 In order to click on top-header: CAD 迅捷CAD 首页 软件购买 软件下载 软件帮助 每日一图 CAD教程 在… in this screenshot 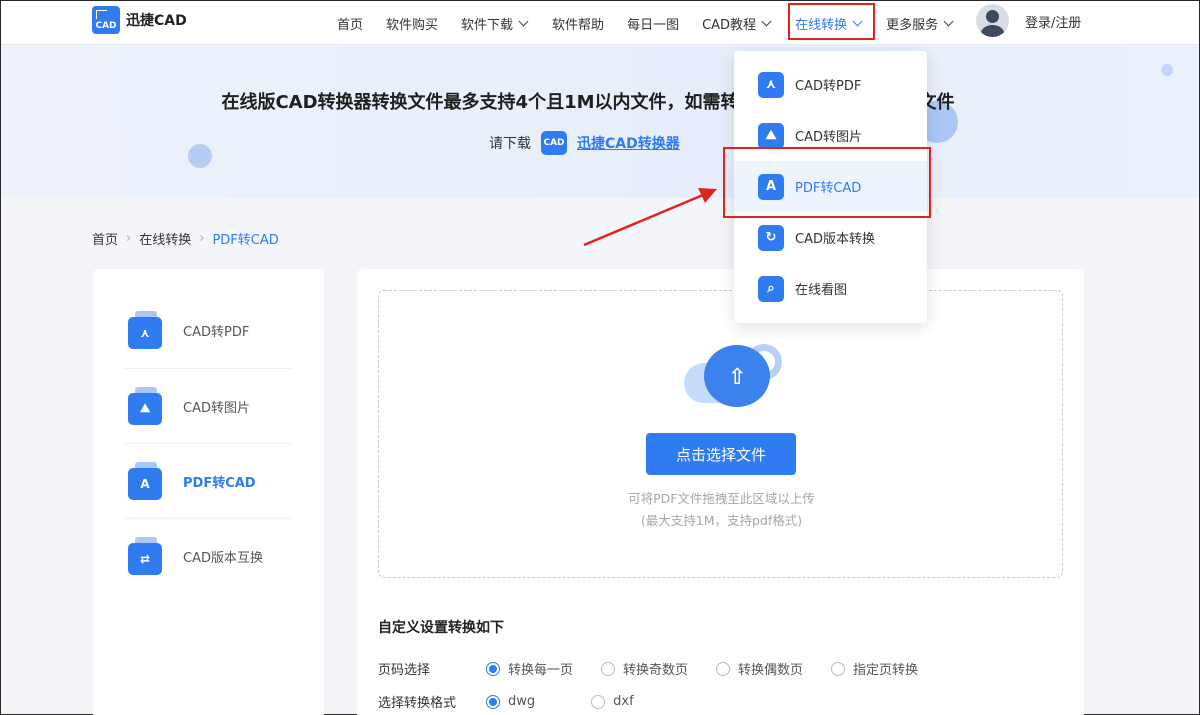, I will do `click(600, 23)`.